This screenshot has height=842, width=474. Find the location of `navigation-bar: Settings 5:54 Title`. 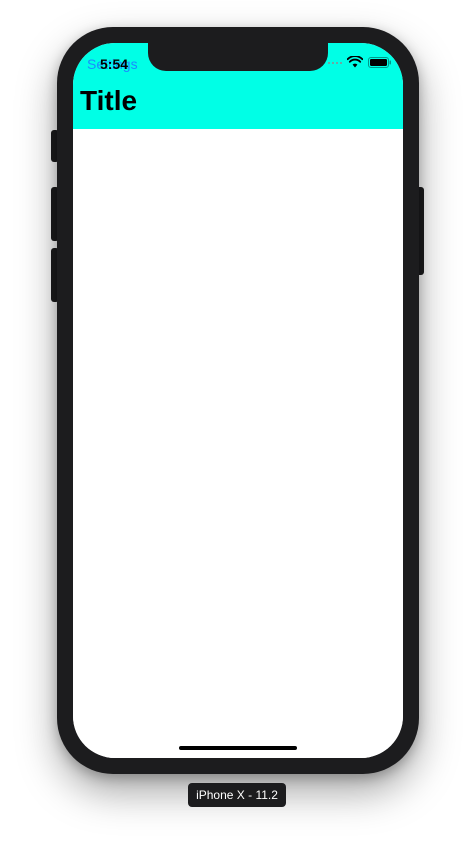

navigation-bar: Settings 5:54 Title is located at coordinates (238, 86).